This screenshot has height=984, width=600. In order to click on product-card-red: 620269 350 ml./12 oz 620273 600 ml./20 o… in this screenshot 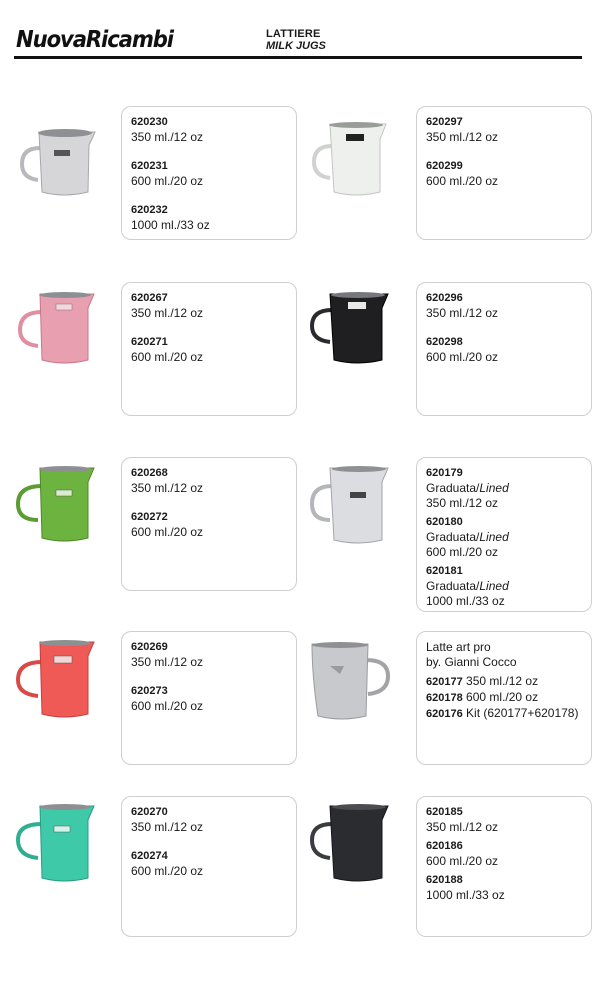, I will do `click(209, 698)`.